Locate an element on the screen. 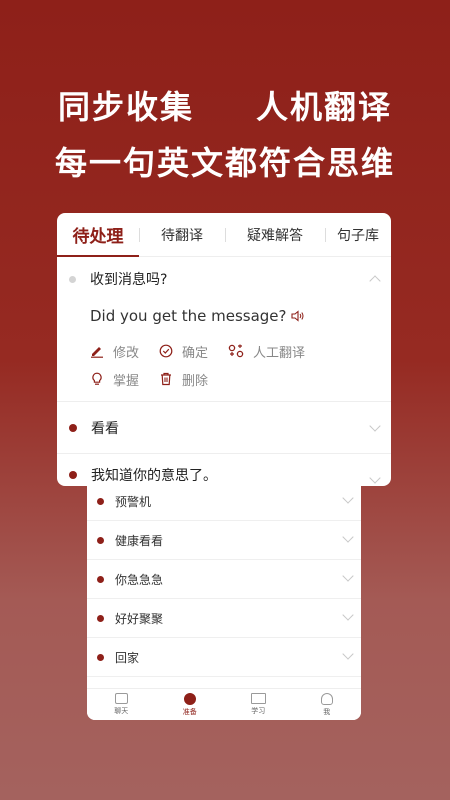  list-item-text: 看看 is located at coordinates (105, 428).